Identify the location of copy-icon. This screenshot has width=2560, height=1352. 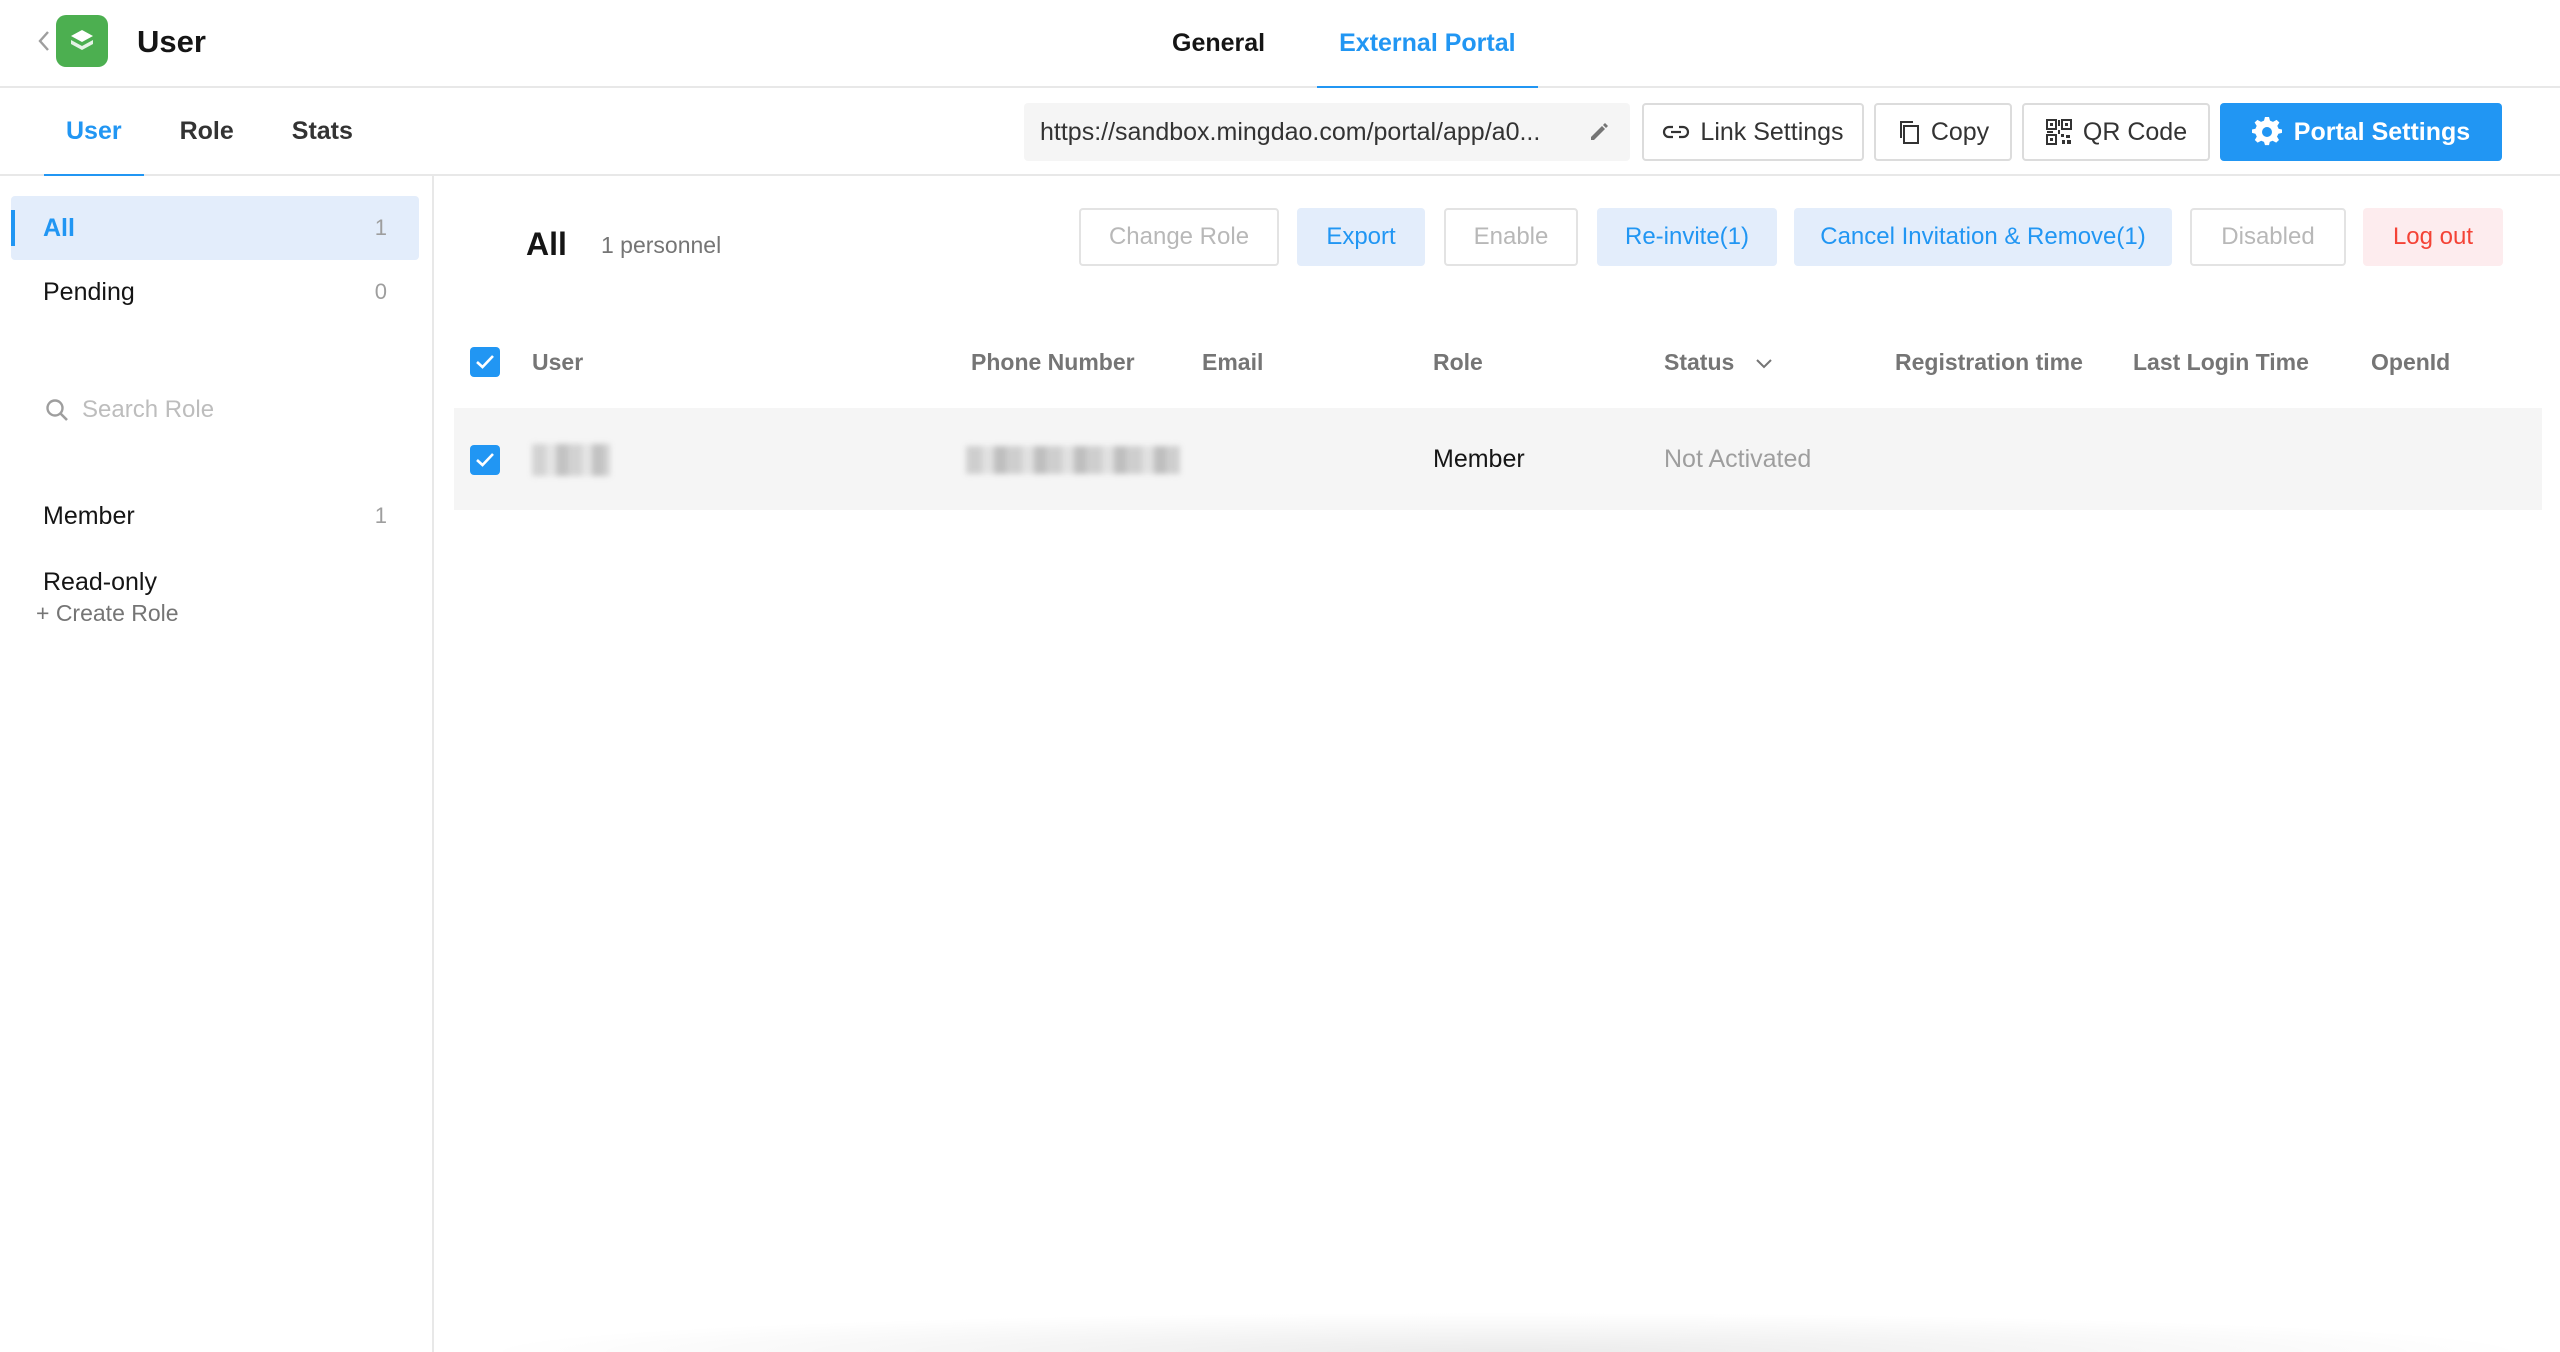
(1909, 132).